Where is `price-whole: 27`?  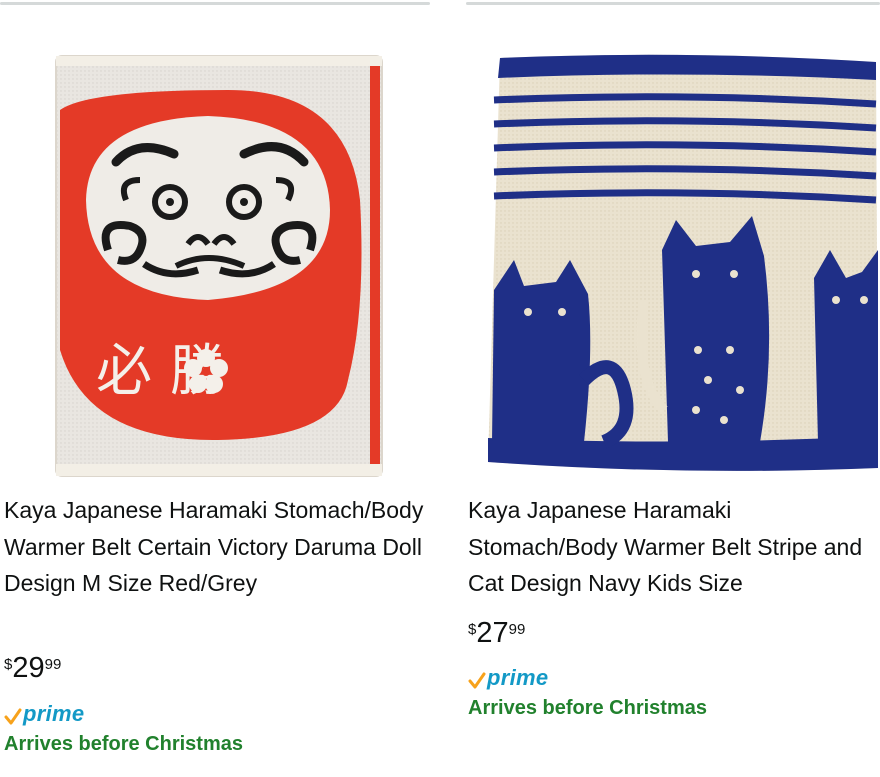
price-whole: 27 is located at coordinates (492, 633).